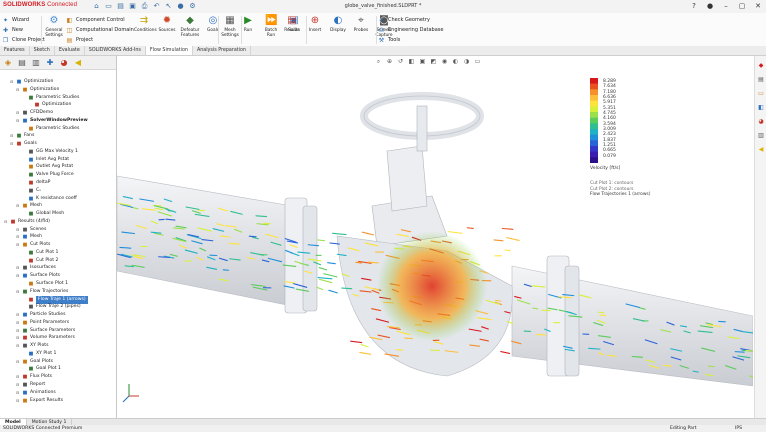 The width and height of the screenshot is (766, 432). Describe the element at coordinates (761, 108) in the screenshot. I see `view-palette-icon: ◧` at that location.